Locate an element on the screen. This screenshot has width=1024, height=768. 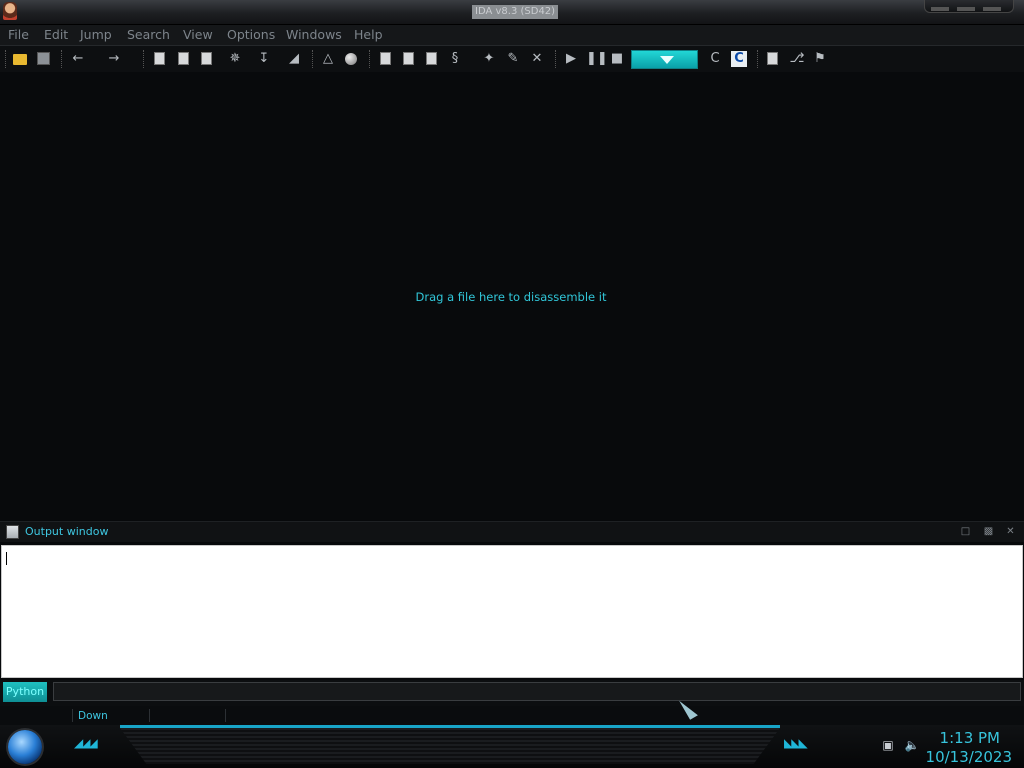
struct-icon: § is located at coordinates (455, 59).